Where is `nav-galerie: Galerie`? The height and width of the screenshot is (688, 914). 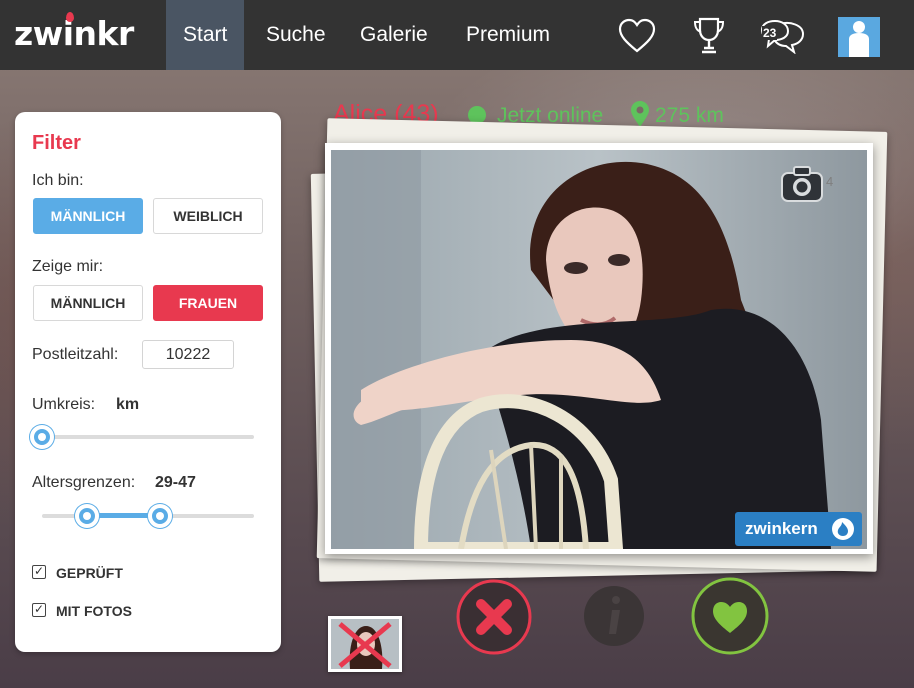
nav-galerie: Galerie is located at coordinates (394, 35).